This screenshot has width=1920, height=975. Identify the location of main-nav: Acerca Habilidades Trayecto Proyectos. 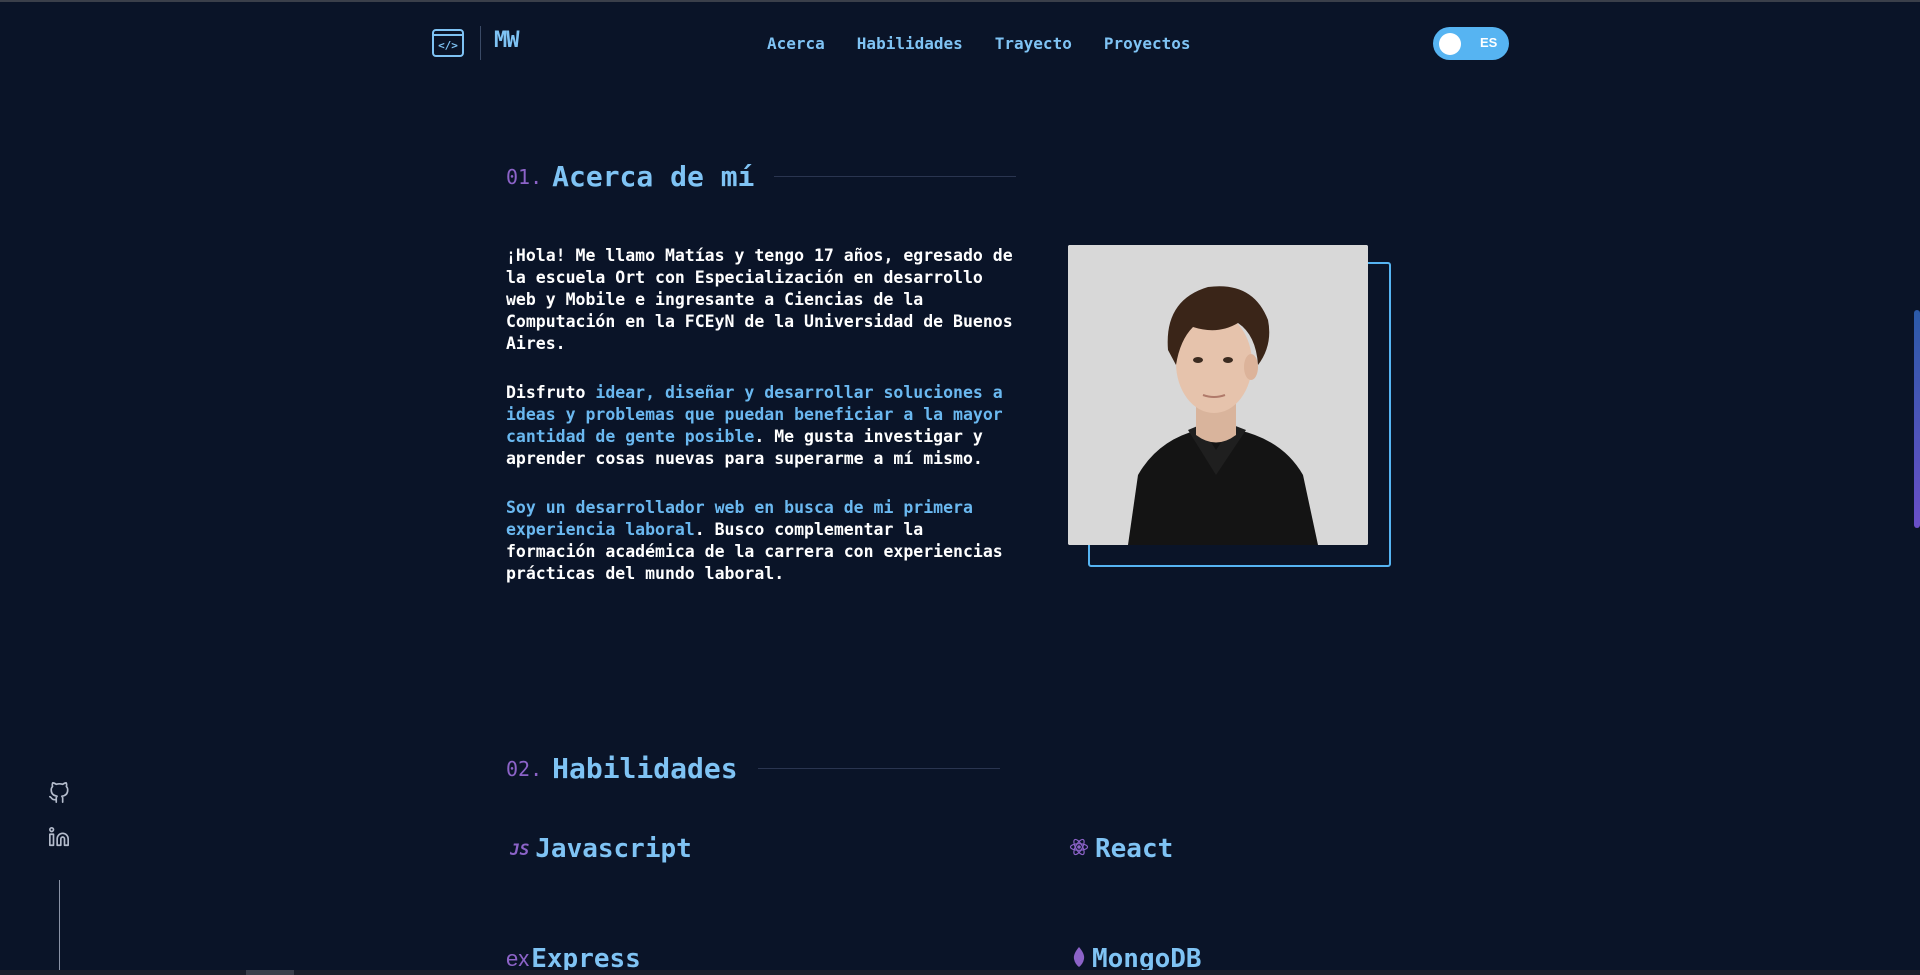
(979, 43).